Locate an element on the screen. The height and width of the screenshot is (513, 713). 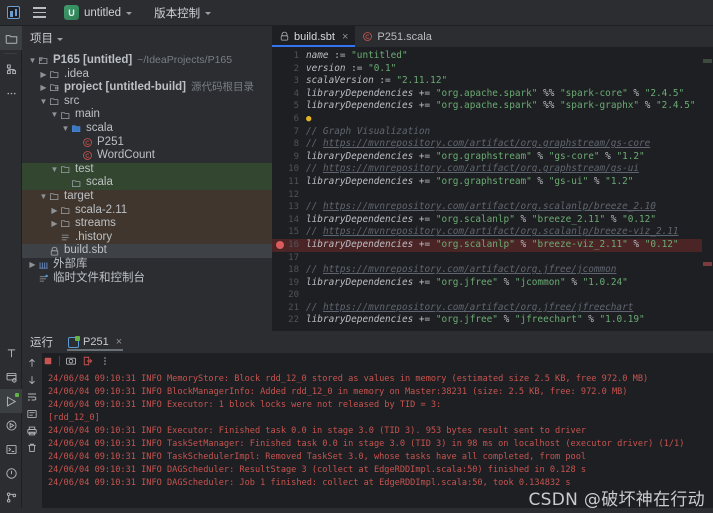
line-number: 1 is located at coordinates (289, 56).